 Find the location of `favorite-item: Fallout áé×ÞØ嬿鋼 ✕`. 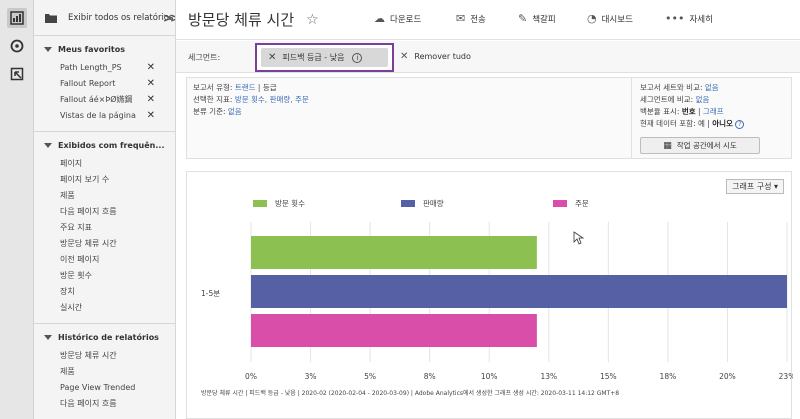

favorite-item: Fallout áé×ÞØ嬿鋼 ✕ is located at coordinates (104, 100).